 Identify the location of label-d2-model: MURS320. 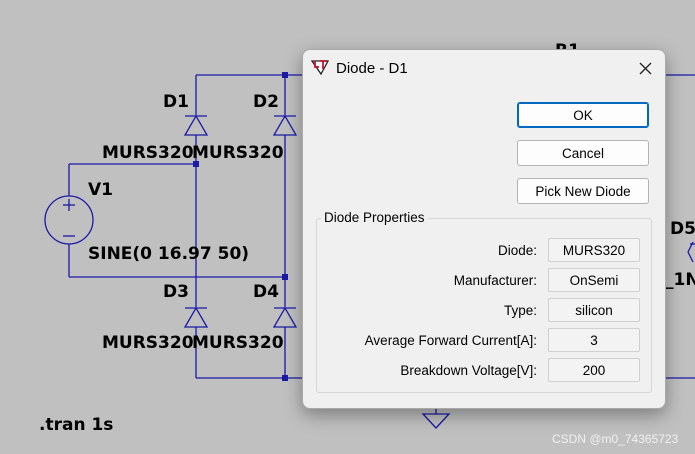
(238, 153).